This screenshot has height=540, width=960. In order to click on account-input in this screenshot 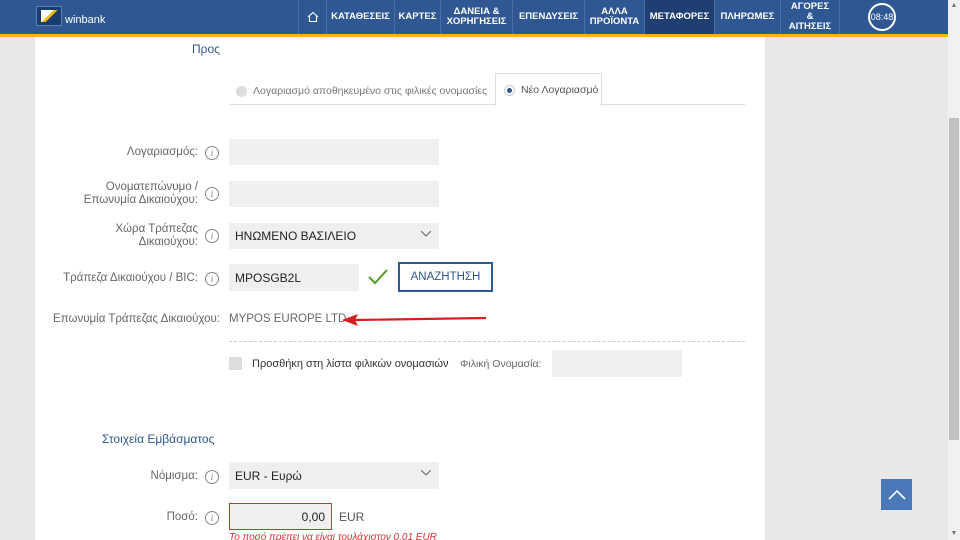, I will do `click(334, 152)`.